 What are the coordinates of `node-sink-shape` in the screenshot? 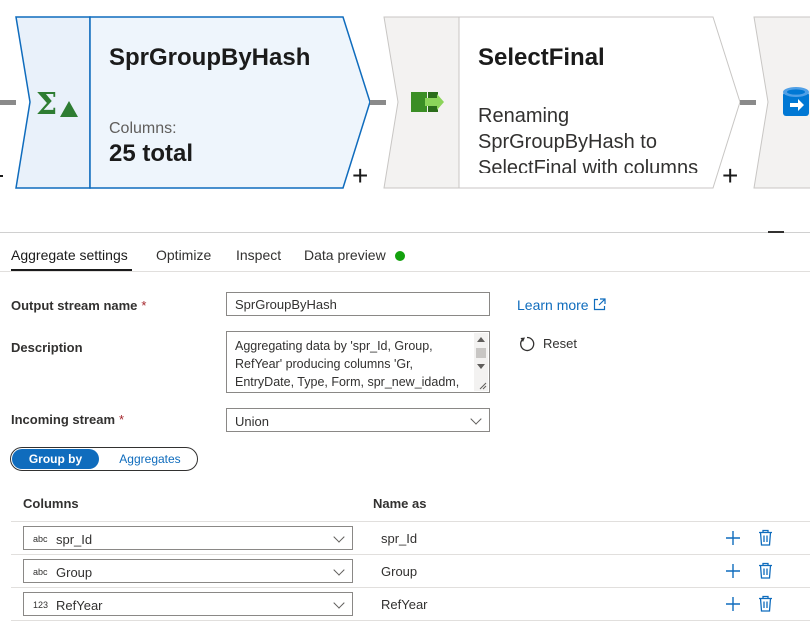 It's located at (781, 102).